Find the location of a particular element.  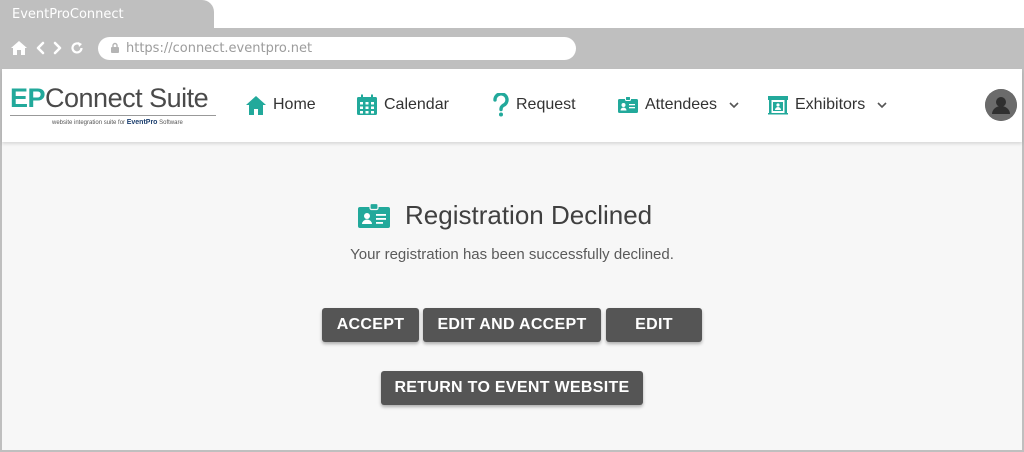

url-text: https://connect.eventpro.net is located at coordinates (219, 48).